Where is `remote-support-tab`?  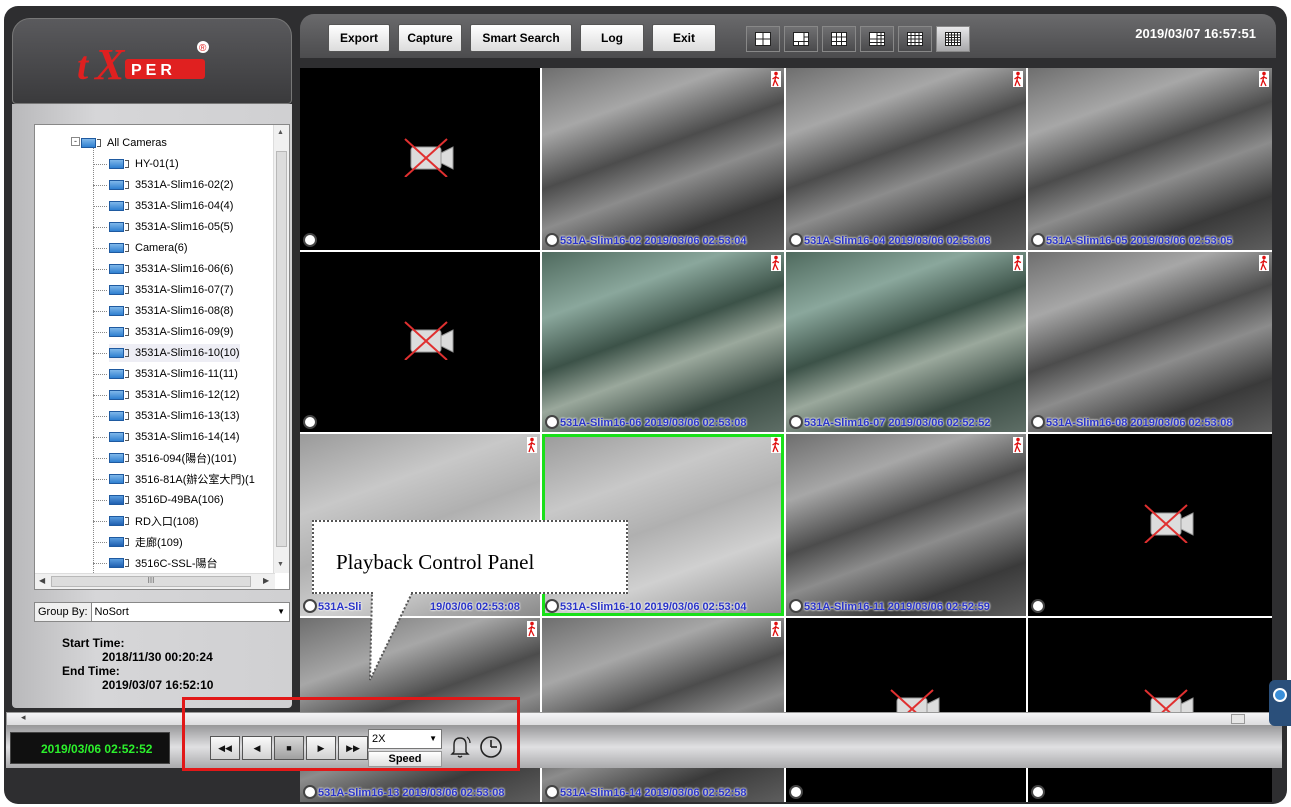
remote-support-tab is located at coordinates (1280, 703).